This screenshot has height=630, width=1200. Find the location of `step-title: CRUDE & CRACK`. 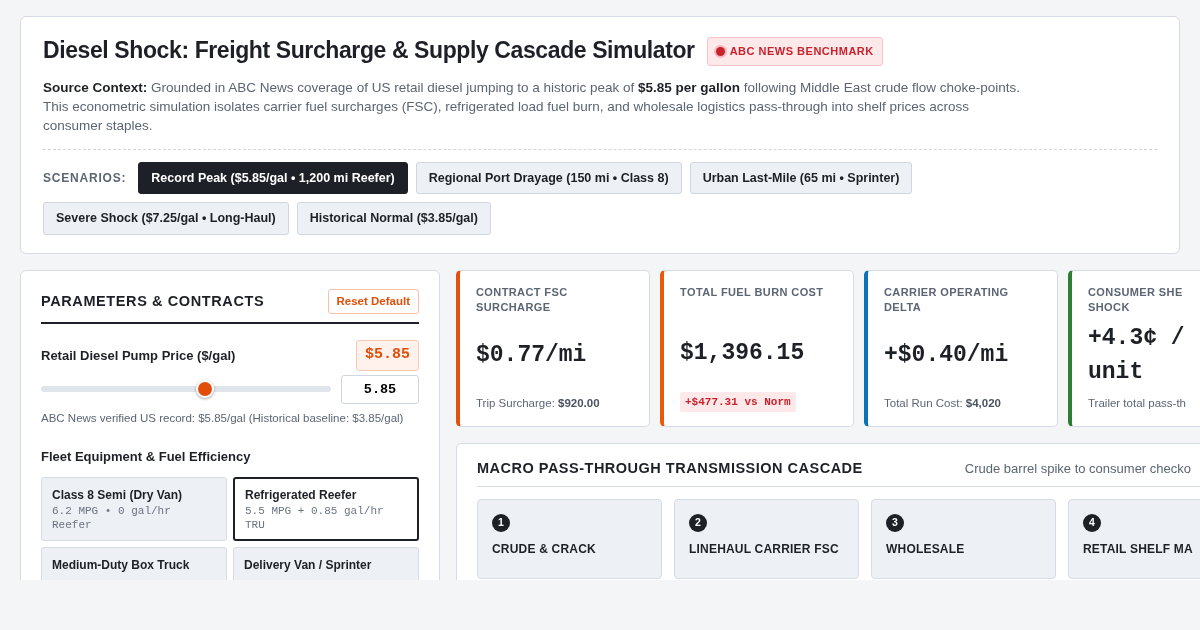

step-title: CRUDE & CRACK is located at coordinates (544, 549).